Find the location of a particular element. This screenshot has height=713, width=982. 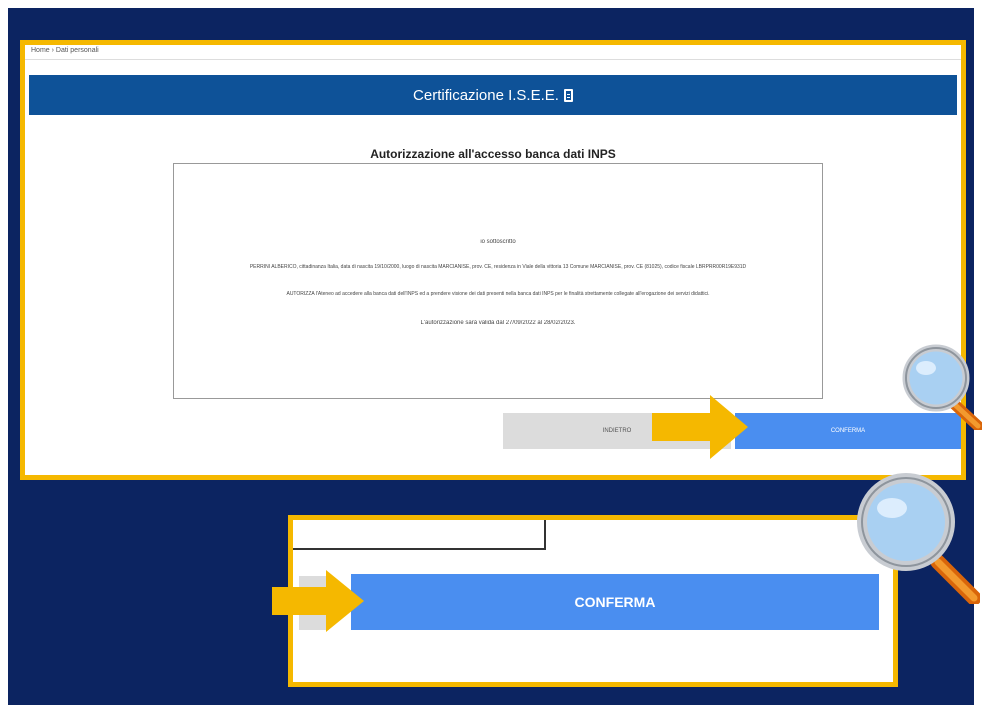

page-title-bar: Certificazione I.S.E.E. is located at coordinates (493, 95).